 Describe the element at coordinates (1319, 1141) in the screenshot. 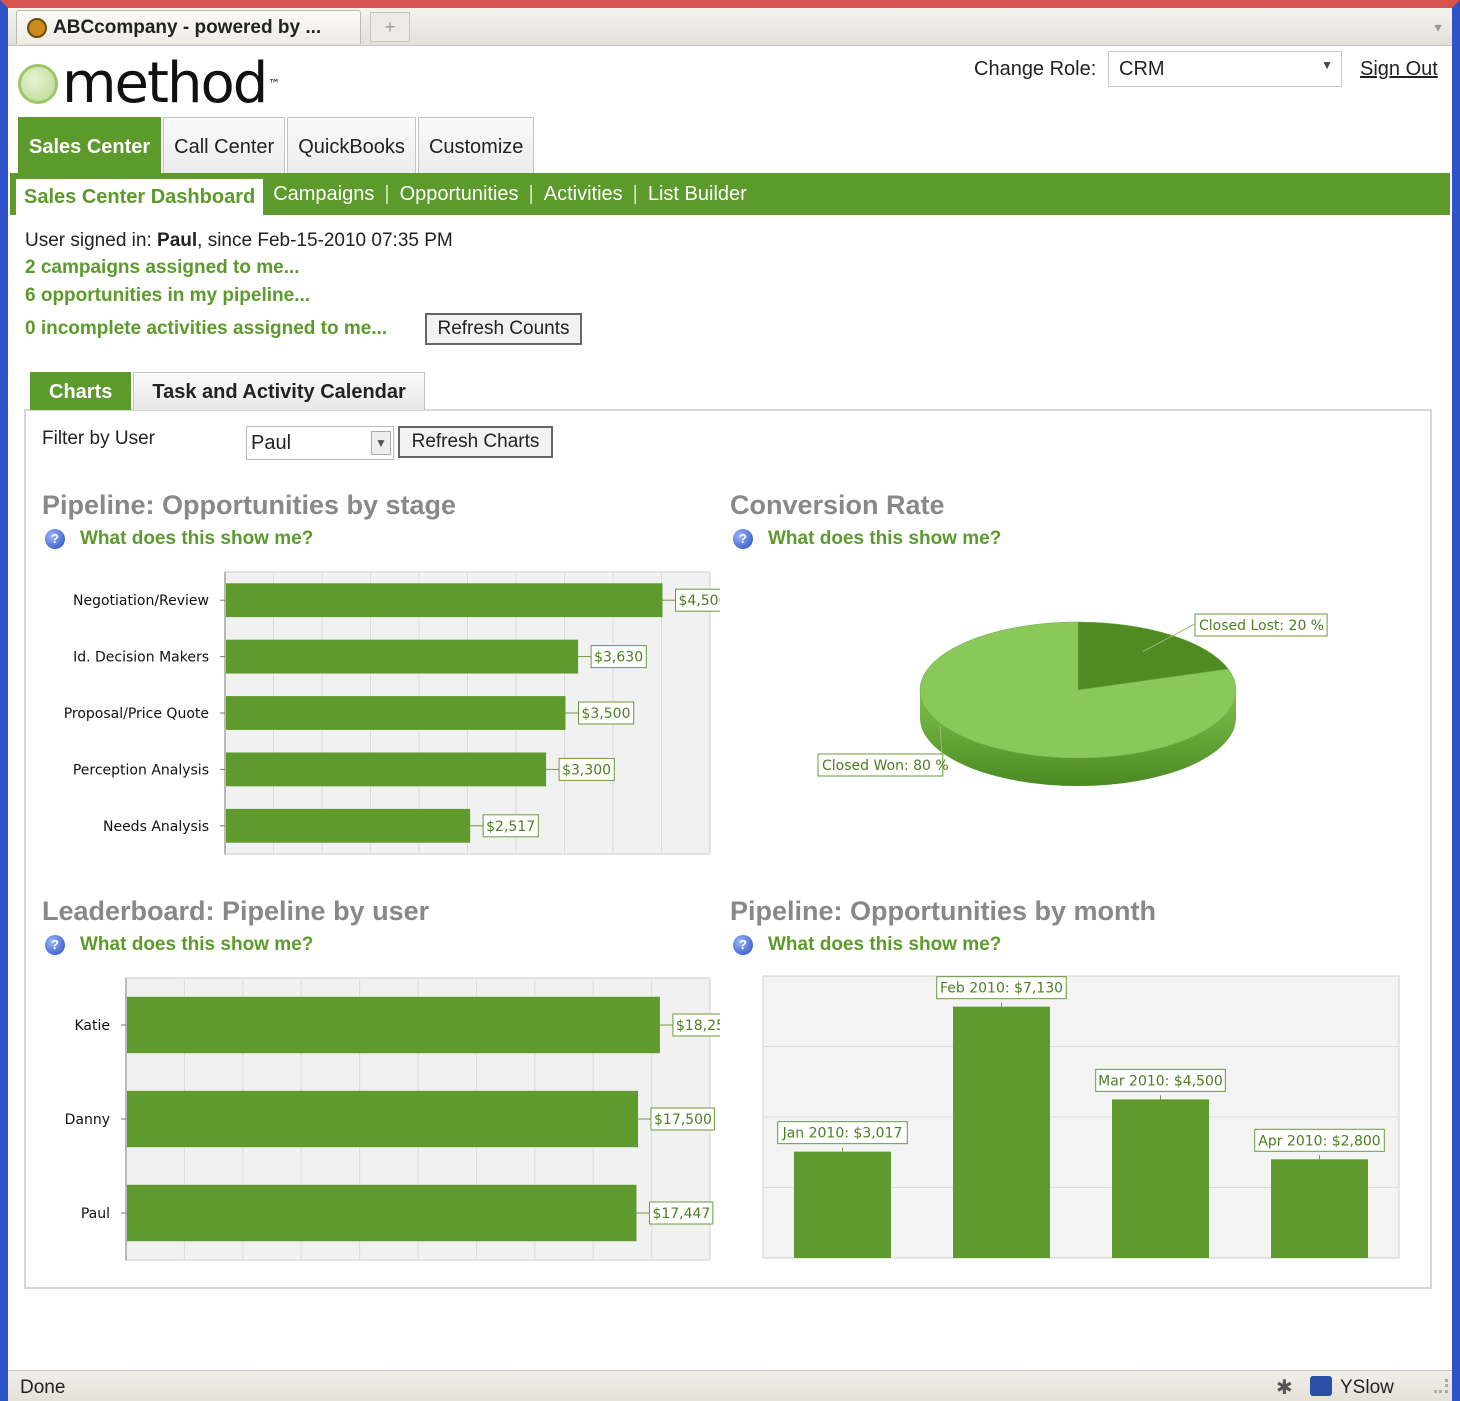

I see `data-label: Apr 2010: $2,800` at that location.